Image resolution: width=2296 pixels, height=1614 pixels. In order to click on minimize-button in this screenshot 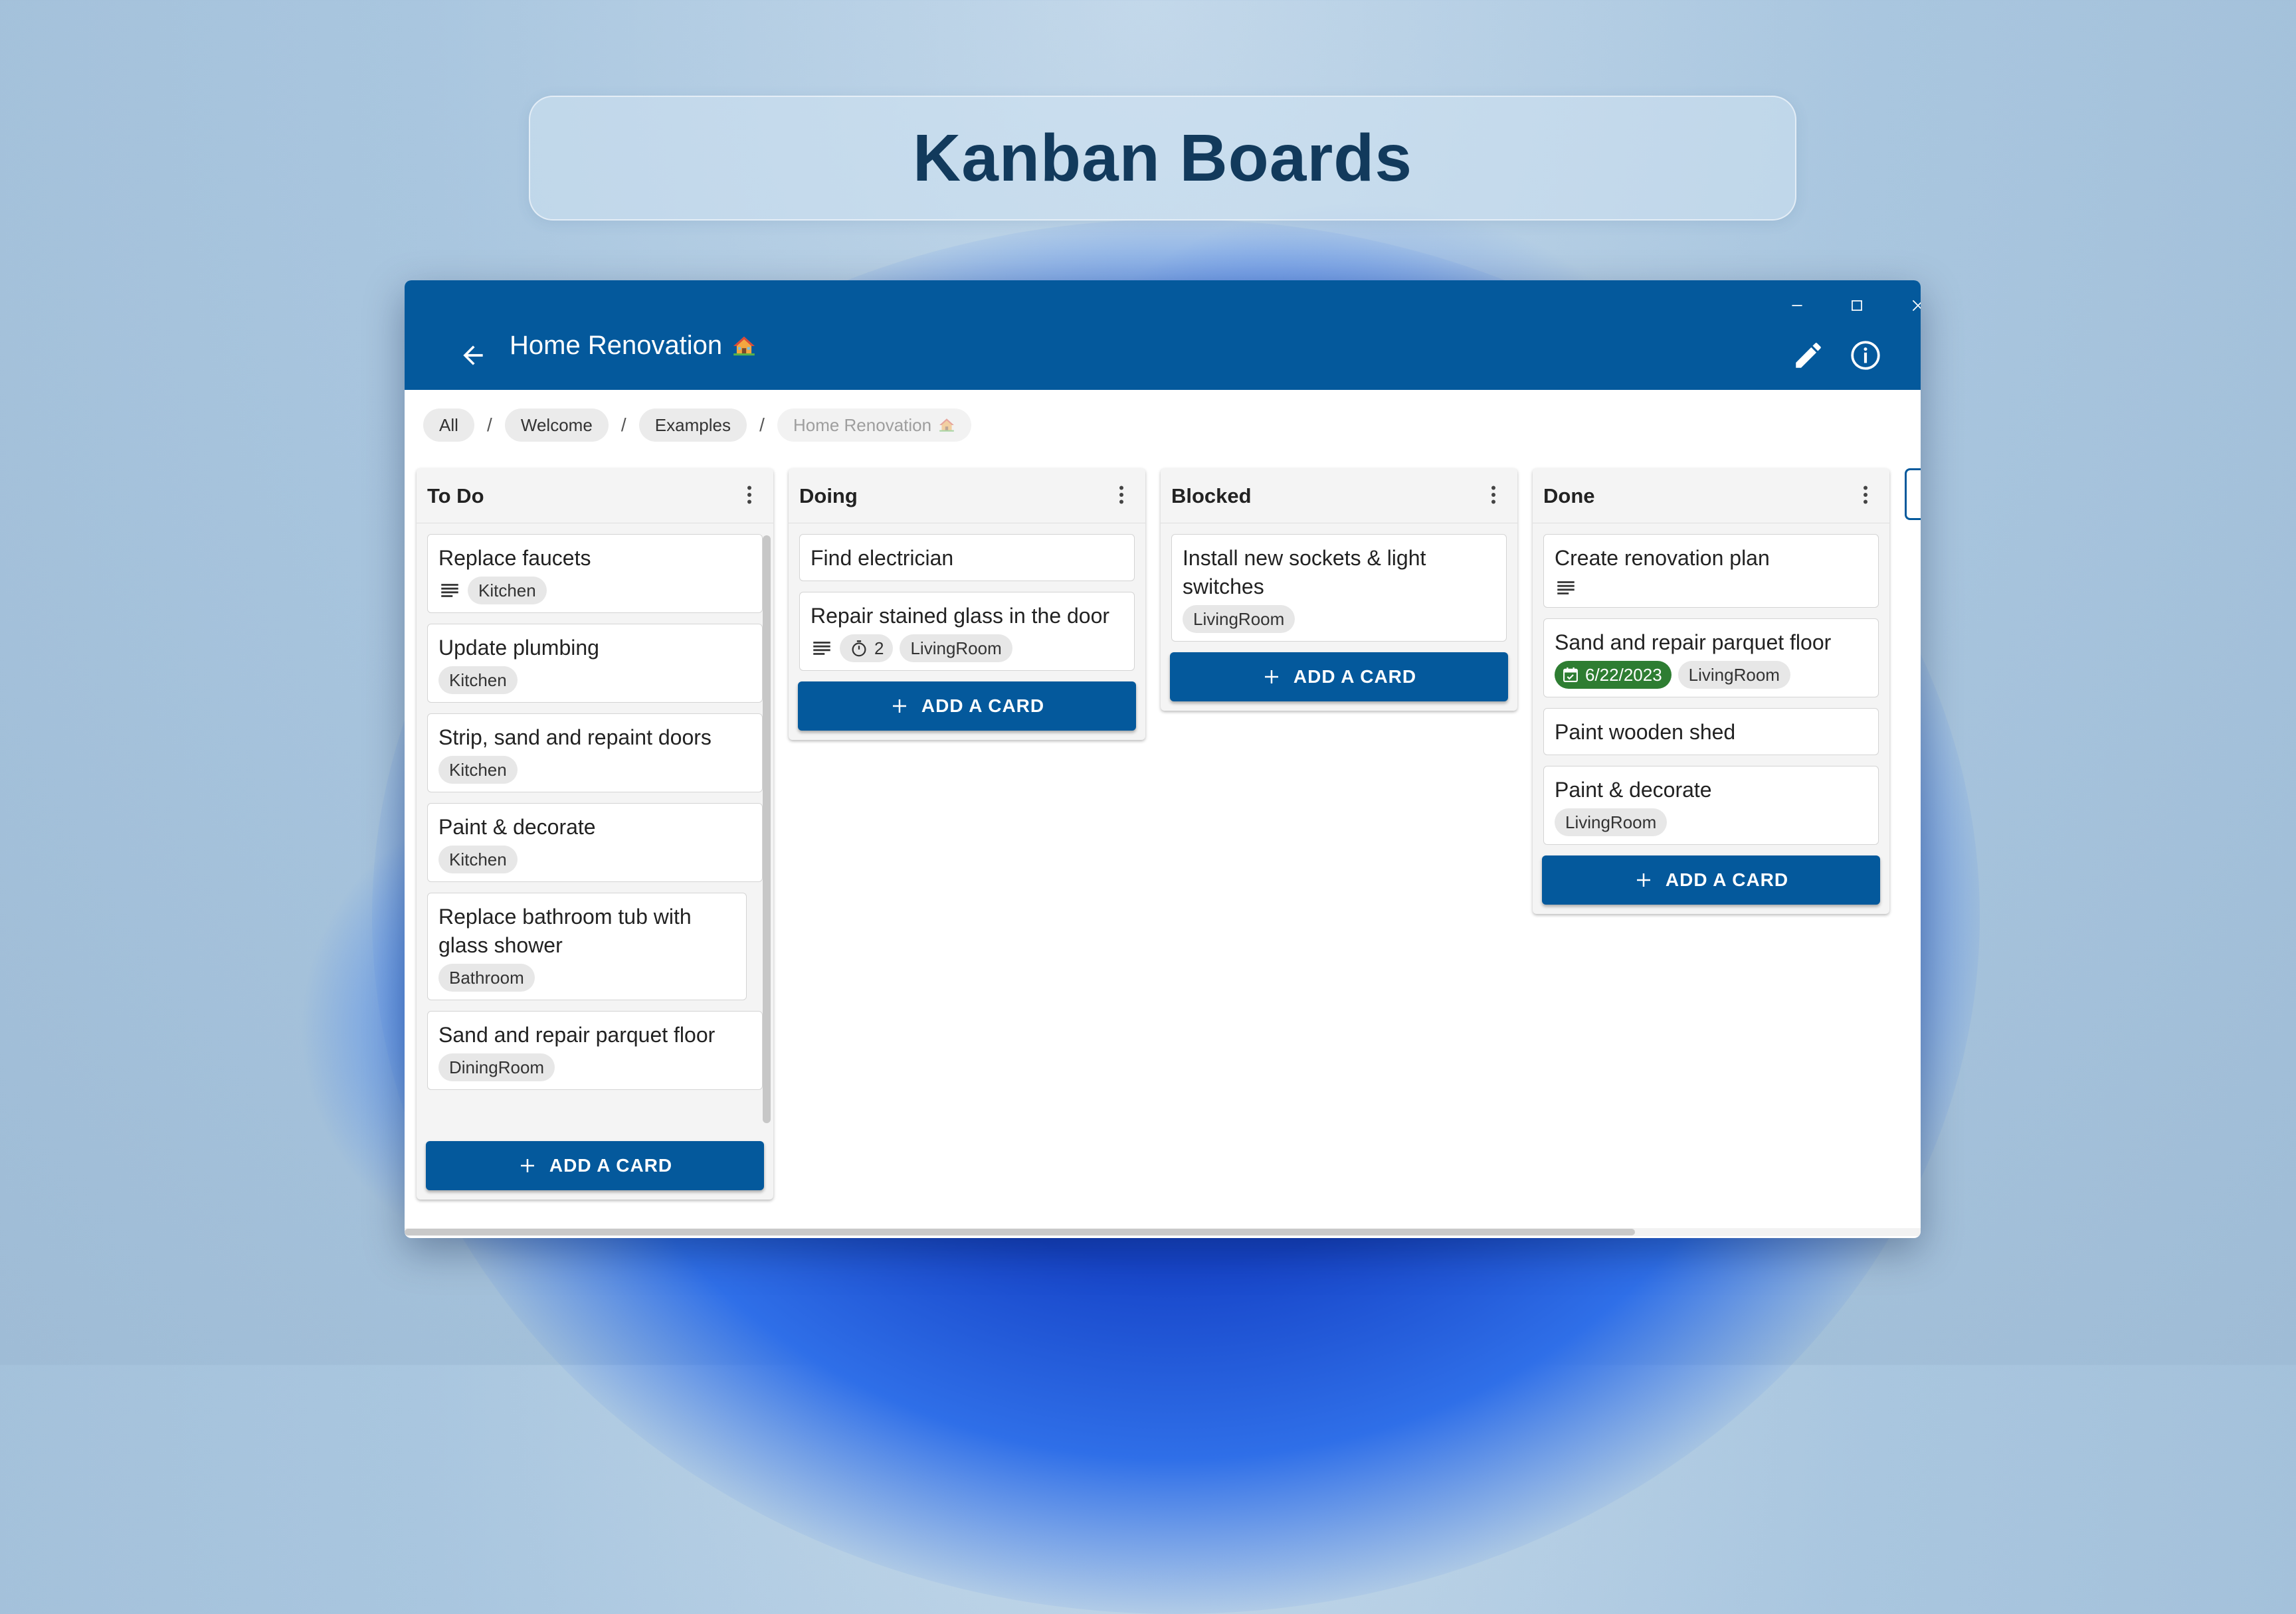, I will do `click(1797, 305)`.